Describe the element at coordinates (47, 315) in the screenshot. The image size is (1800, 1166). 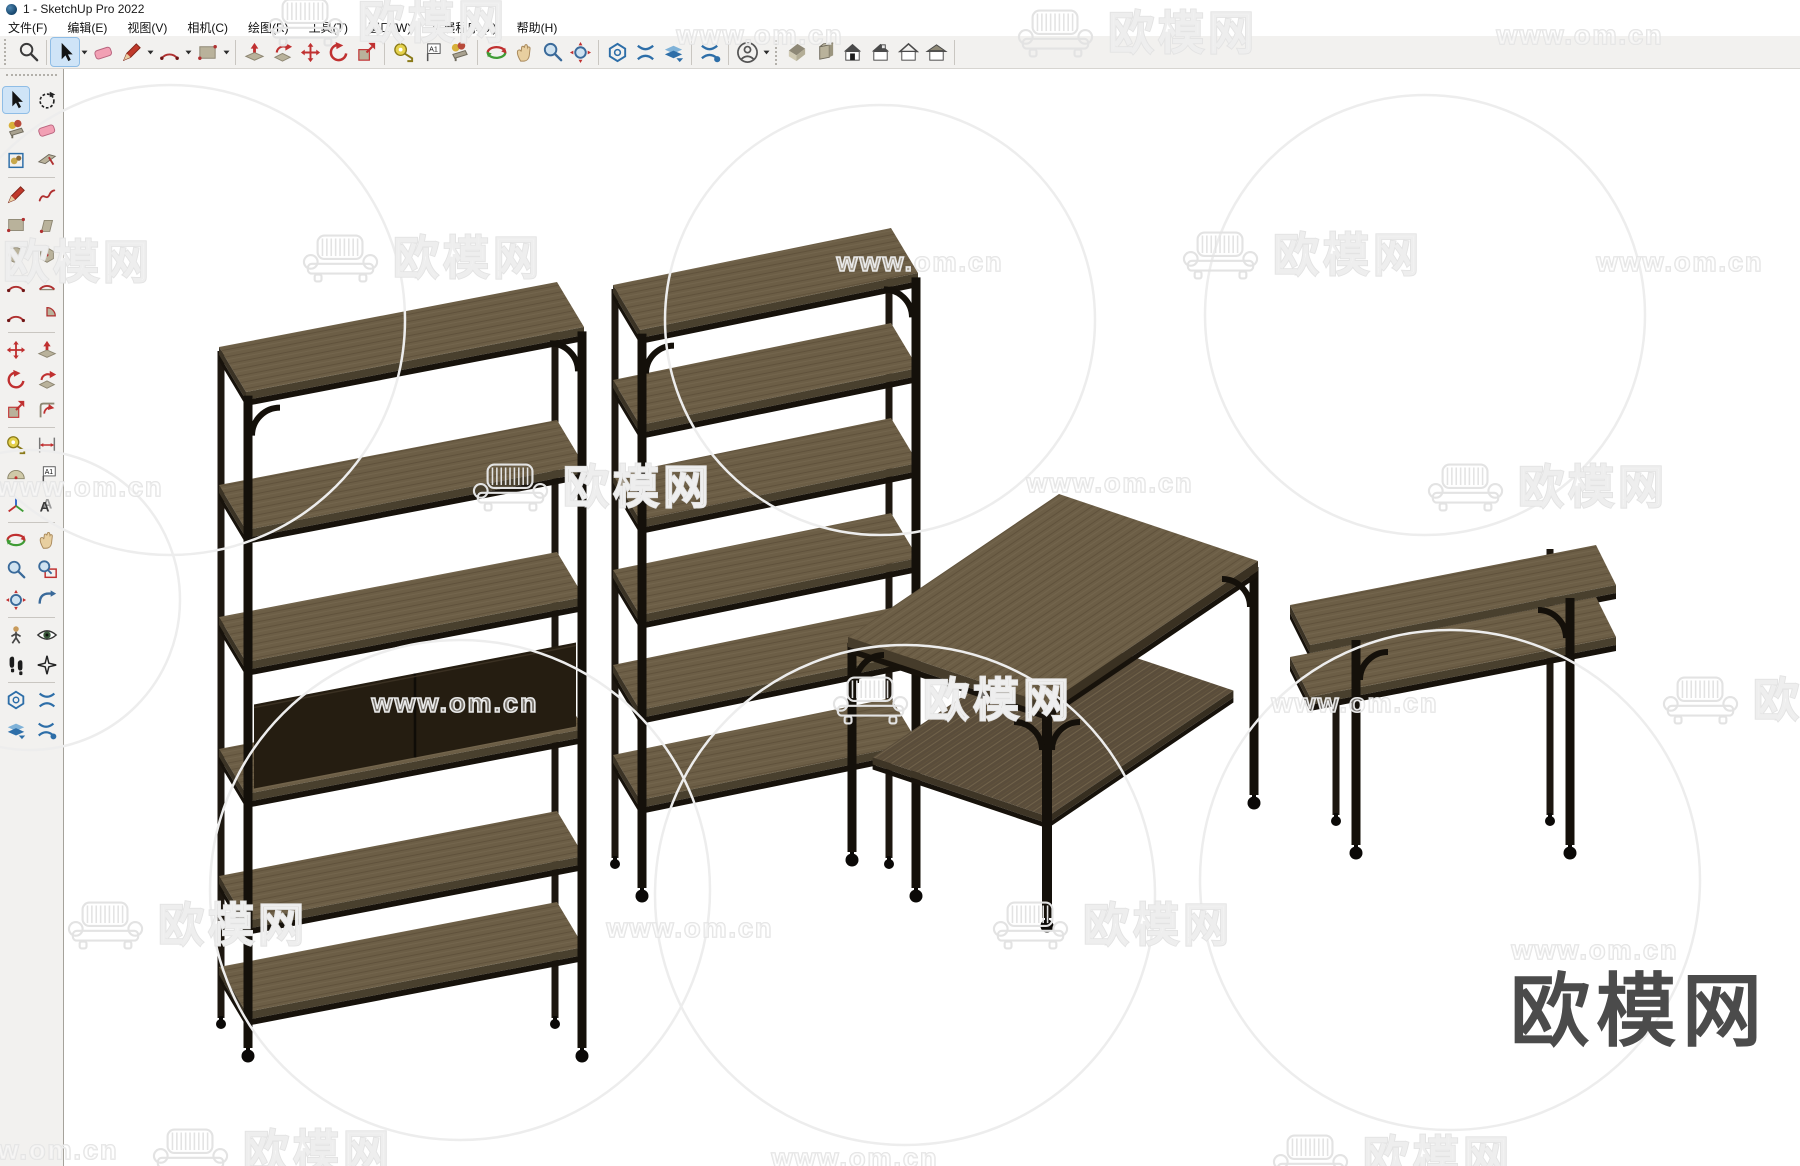
I see `pie-button` at that location.